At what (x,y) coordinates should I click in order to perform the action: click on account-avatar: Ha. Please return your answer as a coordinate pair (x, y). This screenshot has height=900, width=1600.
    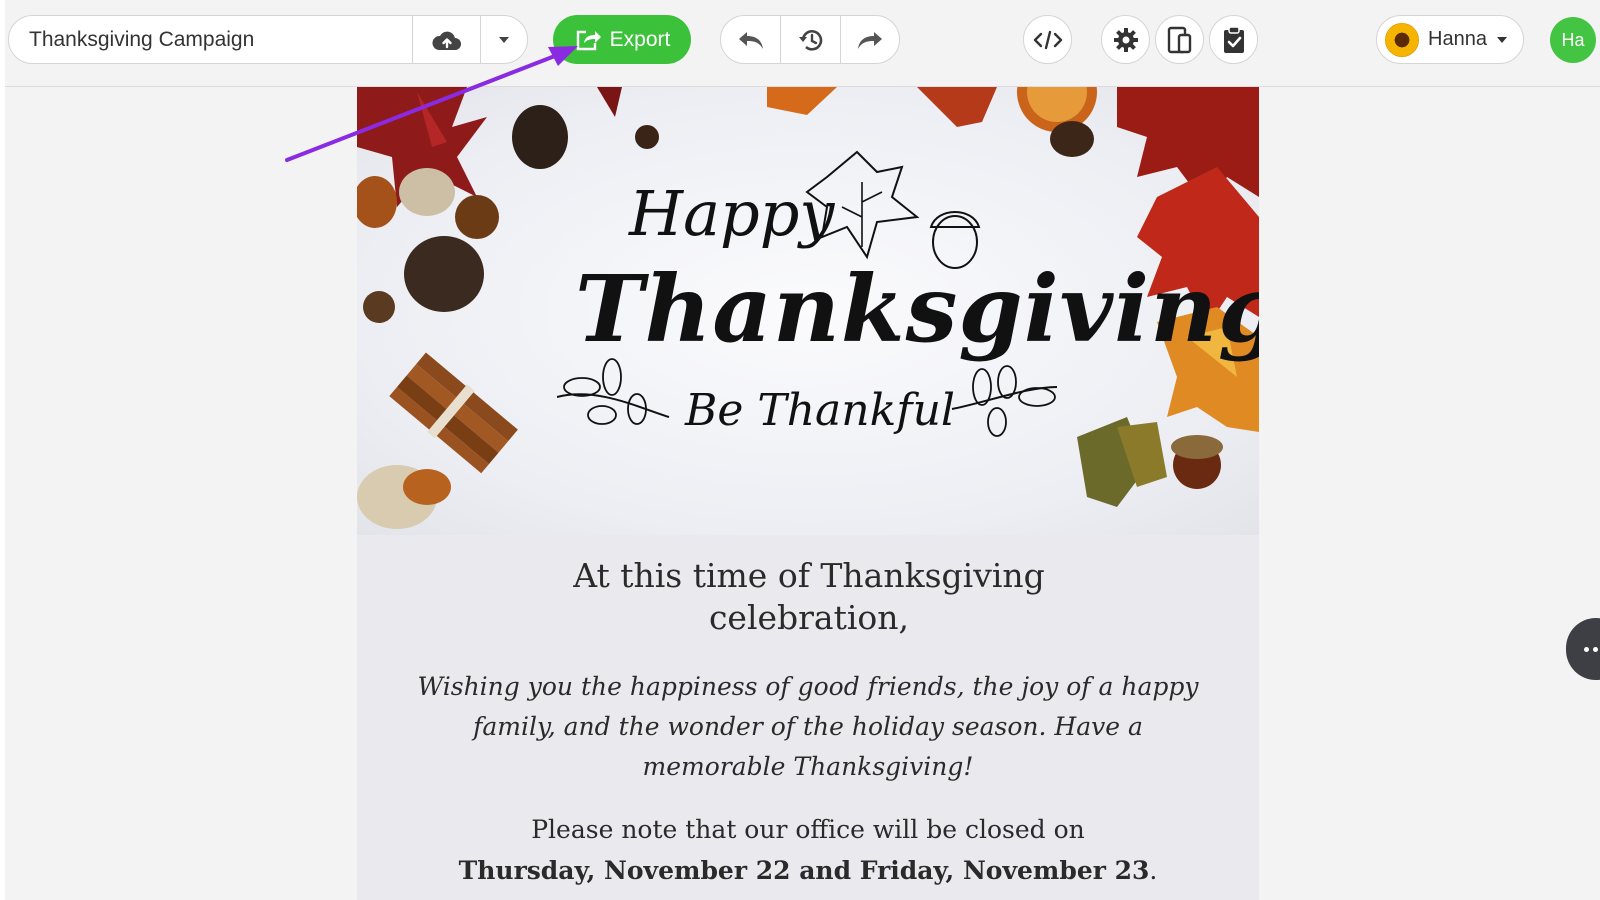
    Looking at the image, I should click on (1573, 40).